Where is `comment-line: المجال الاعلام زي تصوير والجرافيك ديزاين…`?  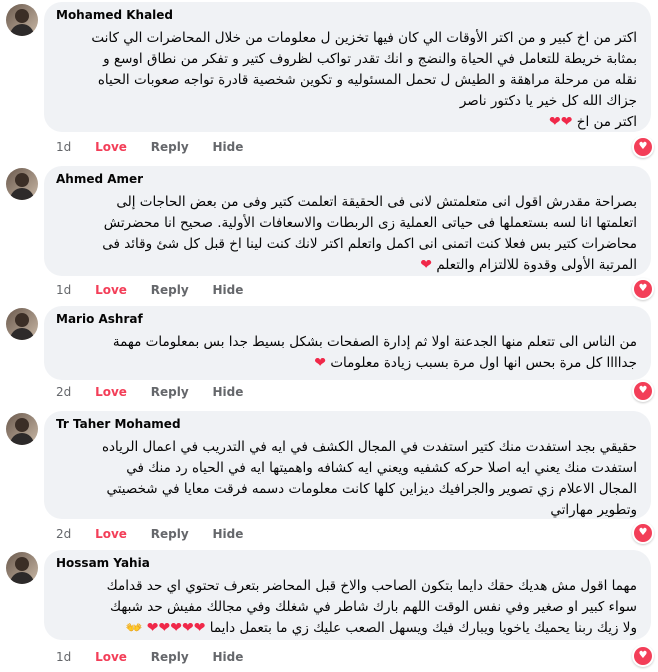 comment-line: المجال الاعلام زي تصوير والجرافيك ديزاين… is located at coordinates (371, 489).